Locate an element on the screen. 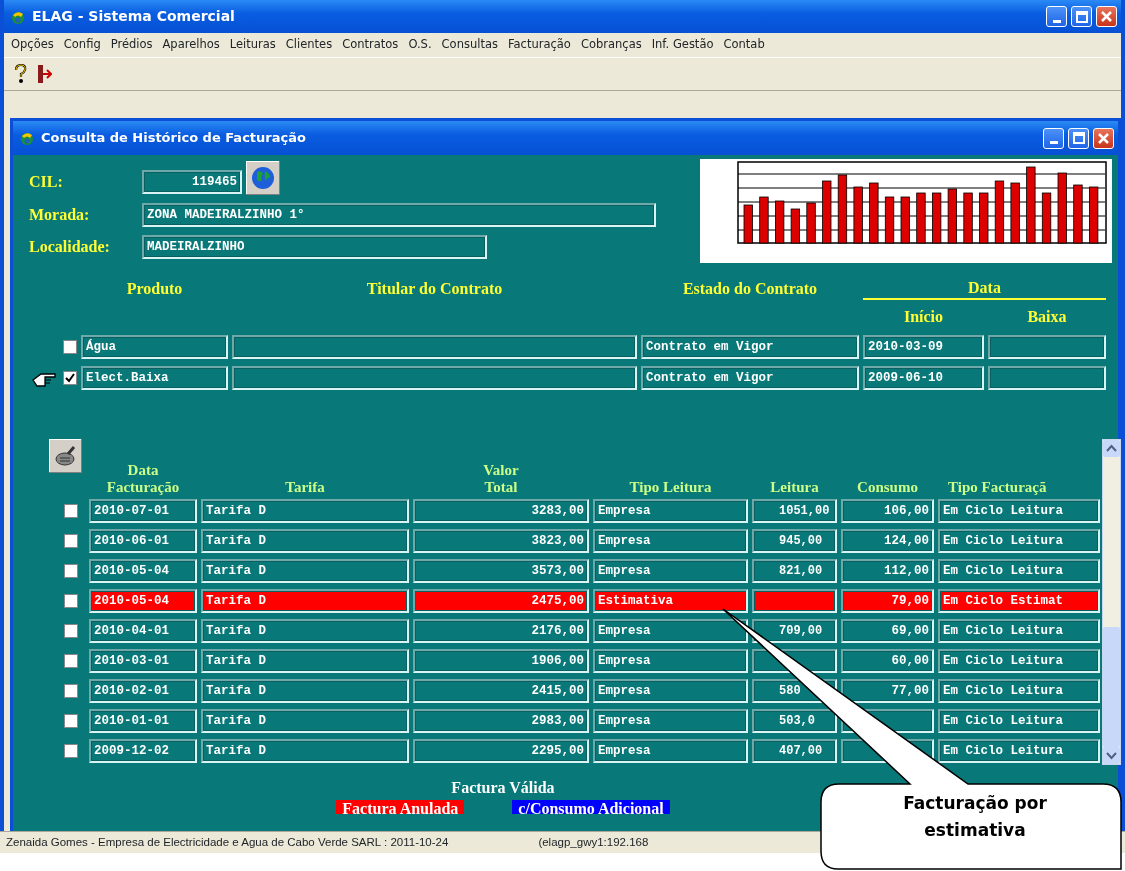  table-cell: 1051,00 is located at coordinates (794, 511).